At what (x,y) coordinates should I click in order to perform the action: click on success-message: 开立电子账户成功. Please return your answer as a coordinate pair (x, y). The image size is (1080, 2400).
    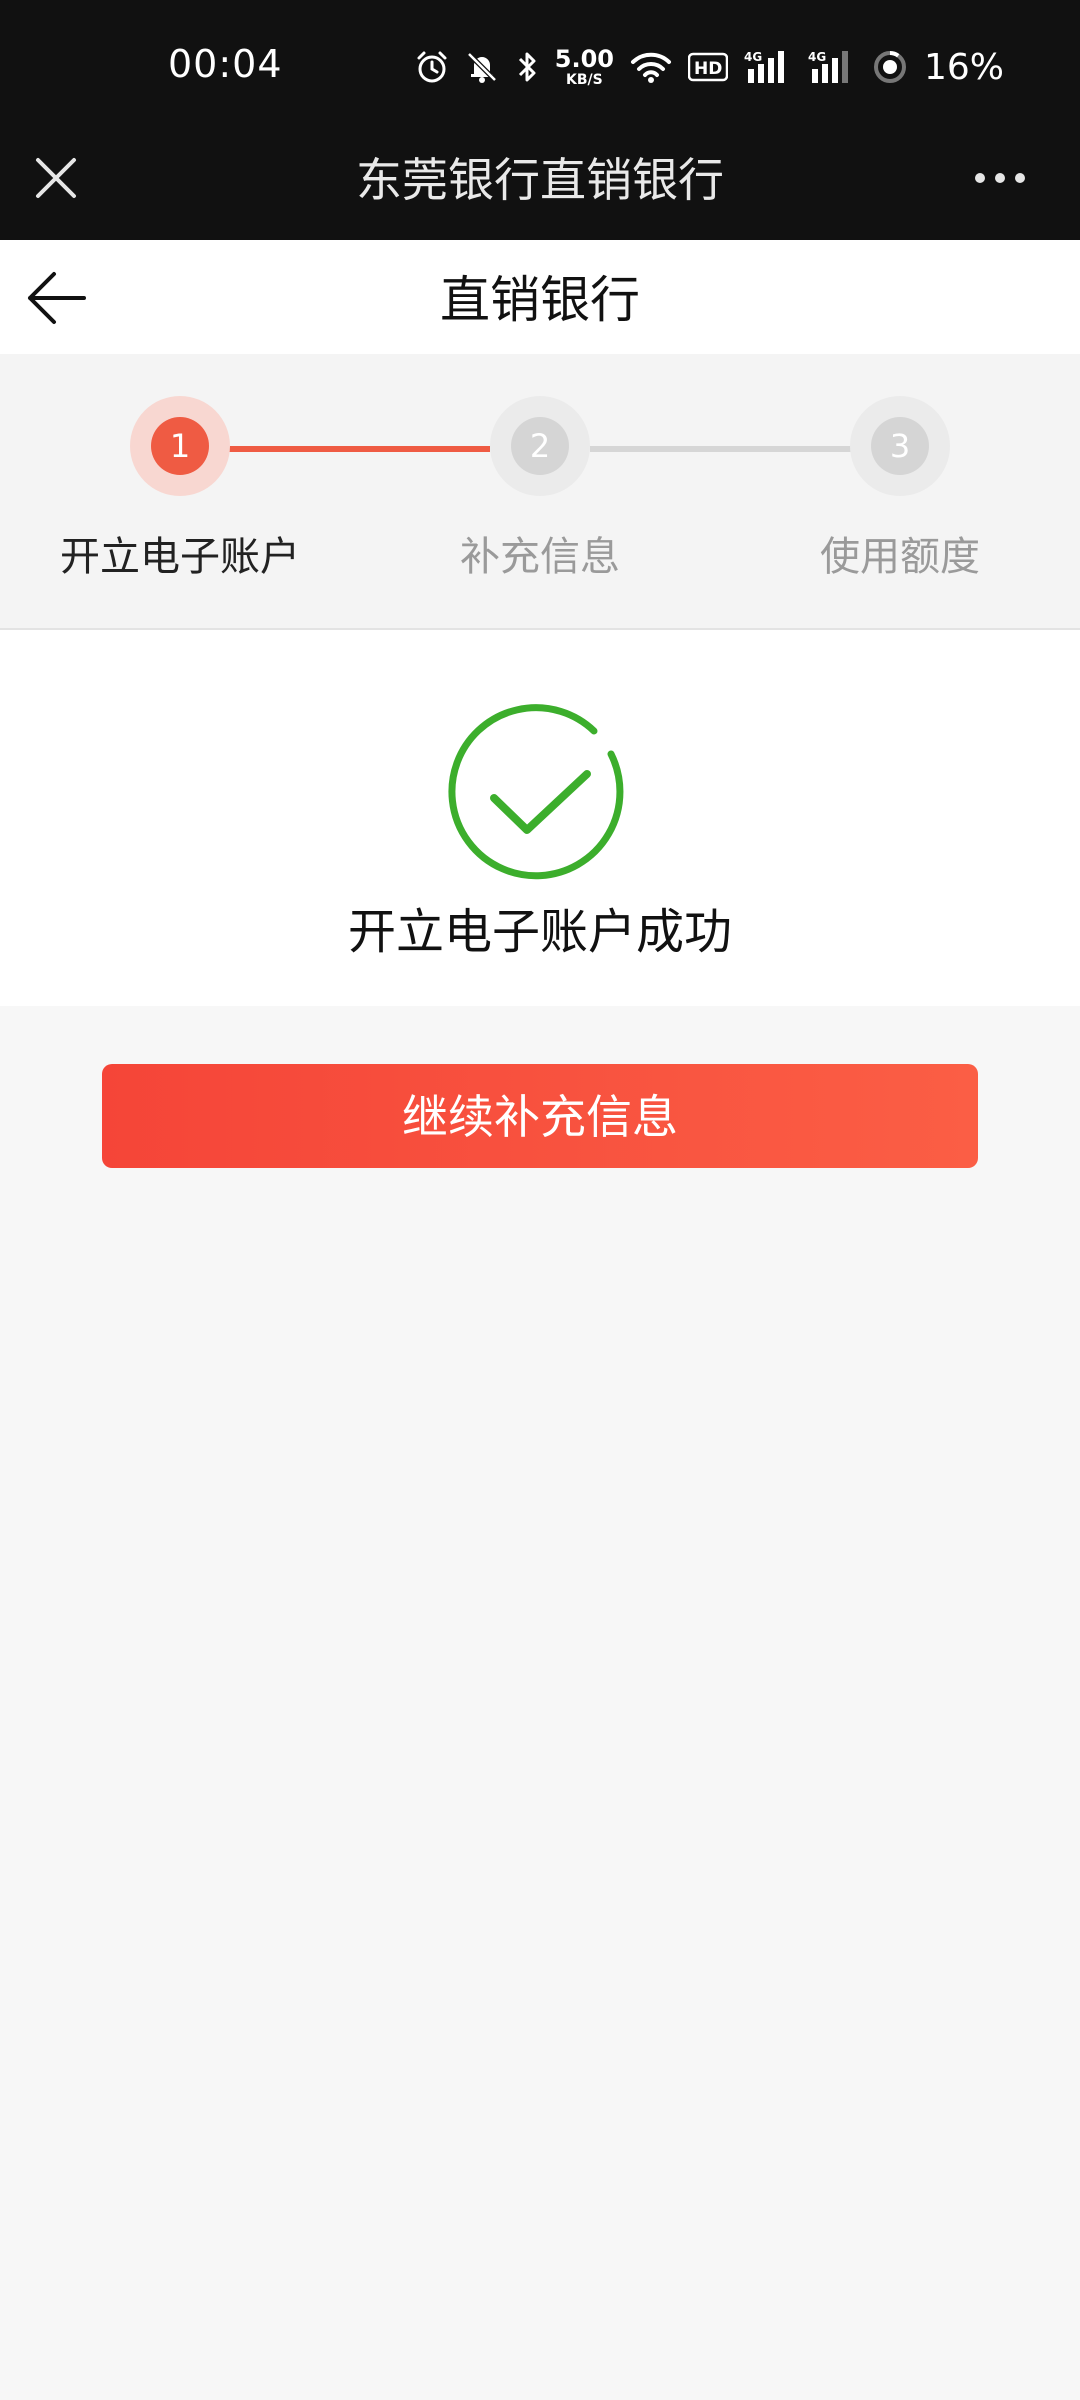
    Looking at the image, I should click on (539, 932).